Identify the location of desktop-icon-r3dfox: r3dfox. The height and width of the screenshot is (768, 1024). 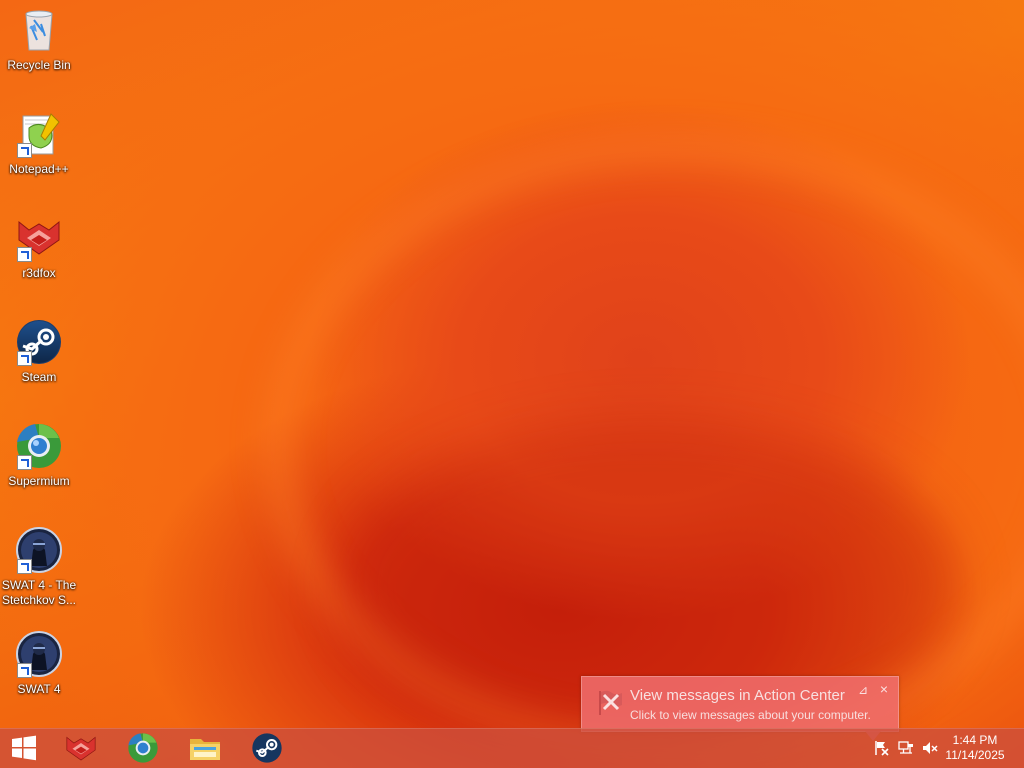
(39, 247).